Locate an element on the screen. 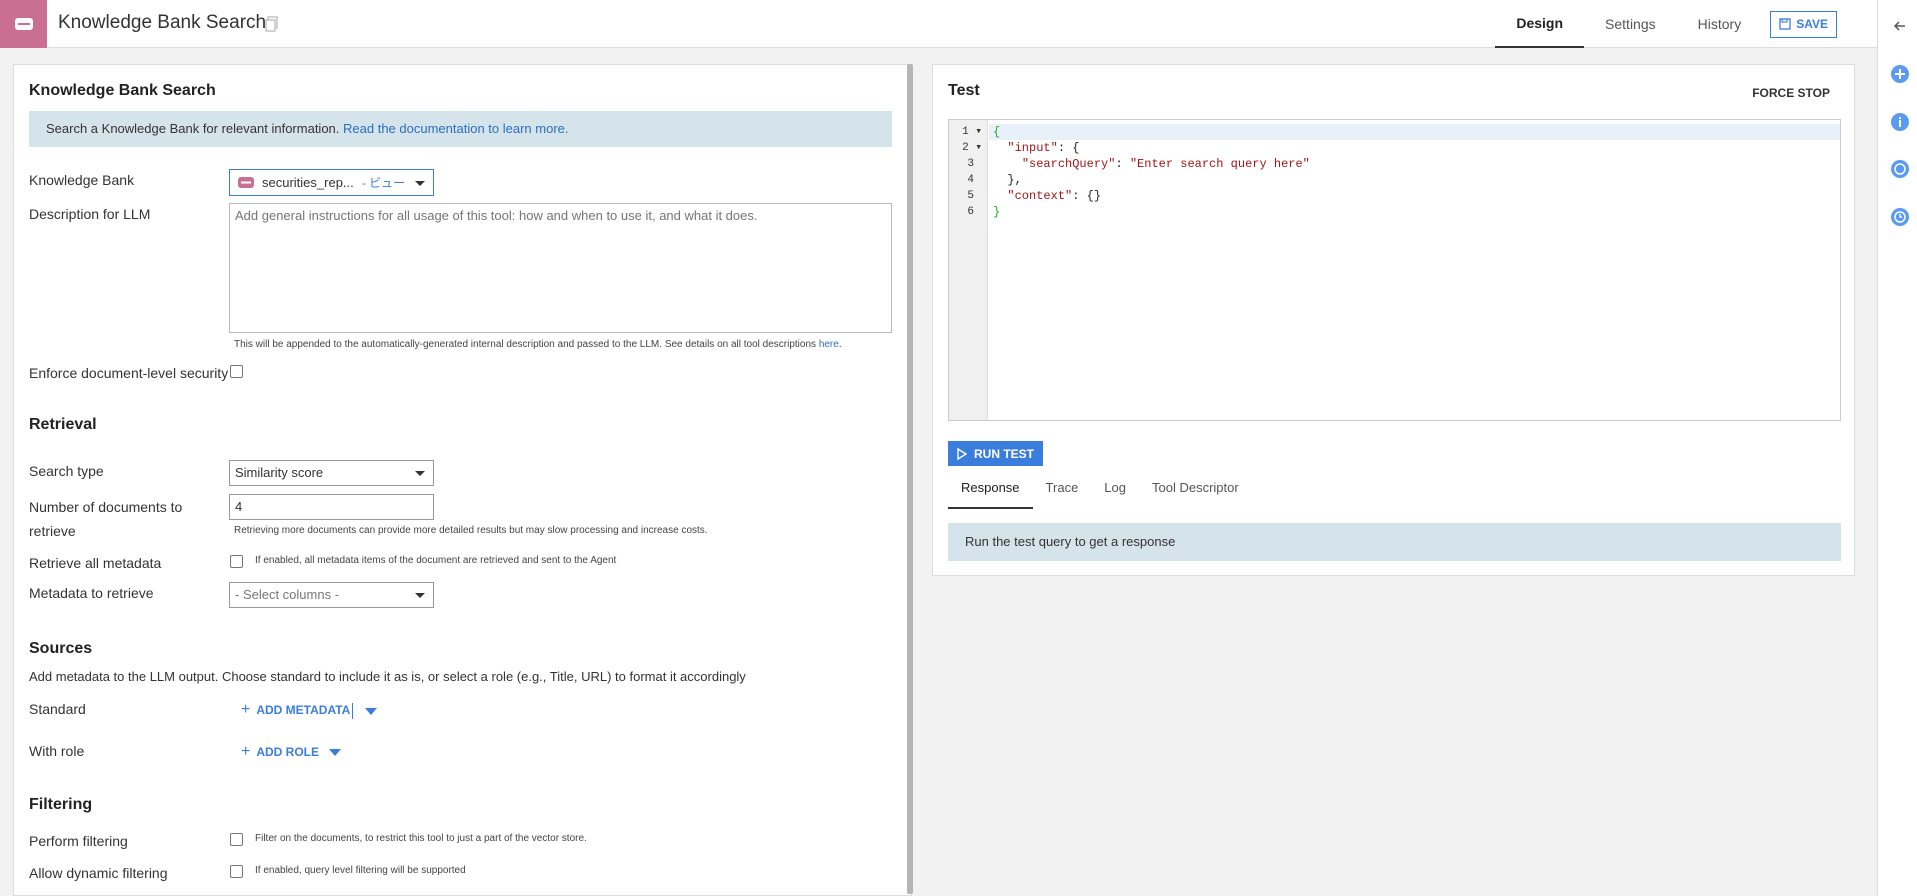 This screenshot has width=1917, height=896. test-title: Test is located at coordinates (964, 90).